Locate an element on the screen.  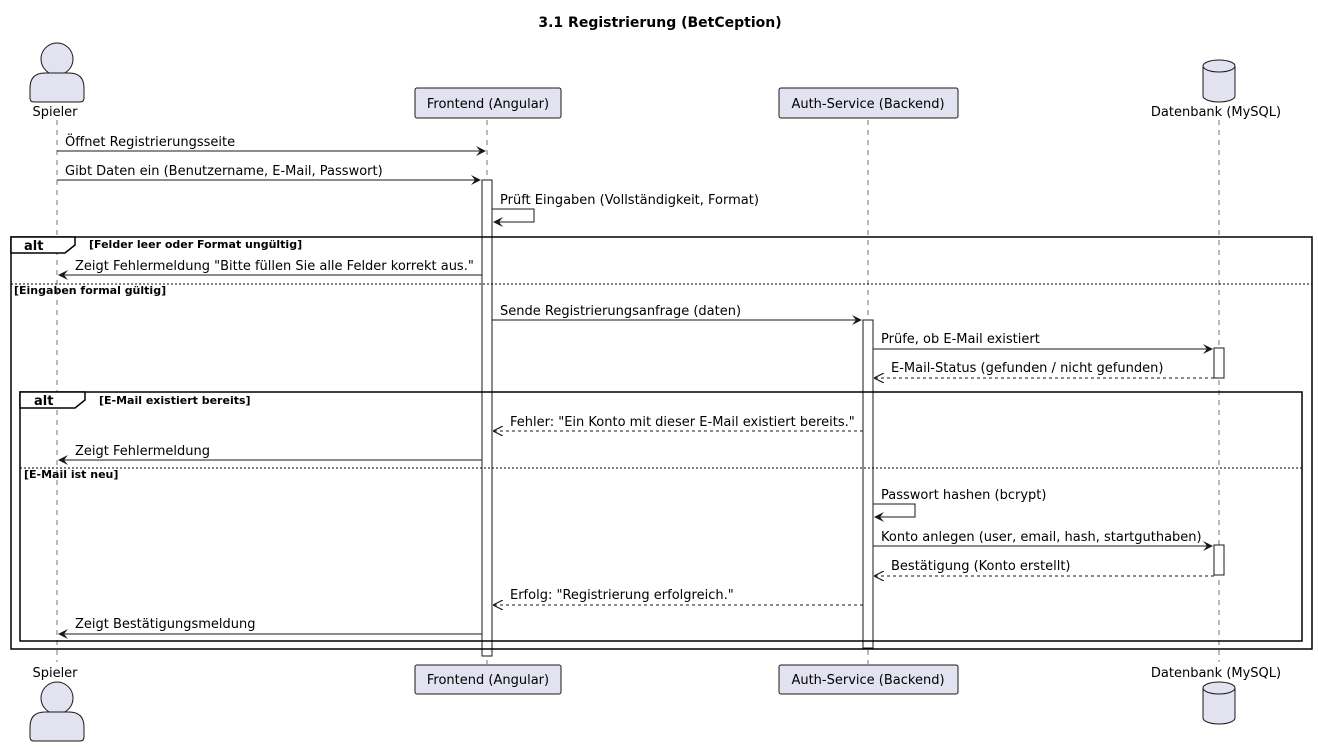
alt-operator-outer: alt is located at coordinates (33, 246).